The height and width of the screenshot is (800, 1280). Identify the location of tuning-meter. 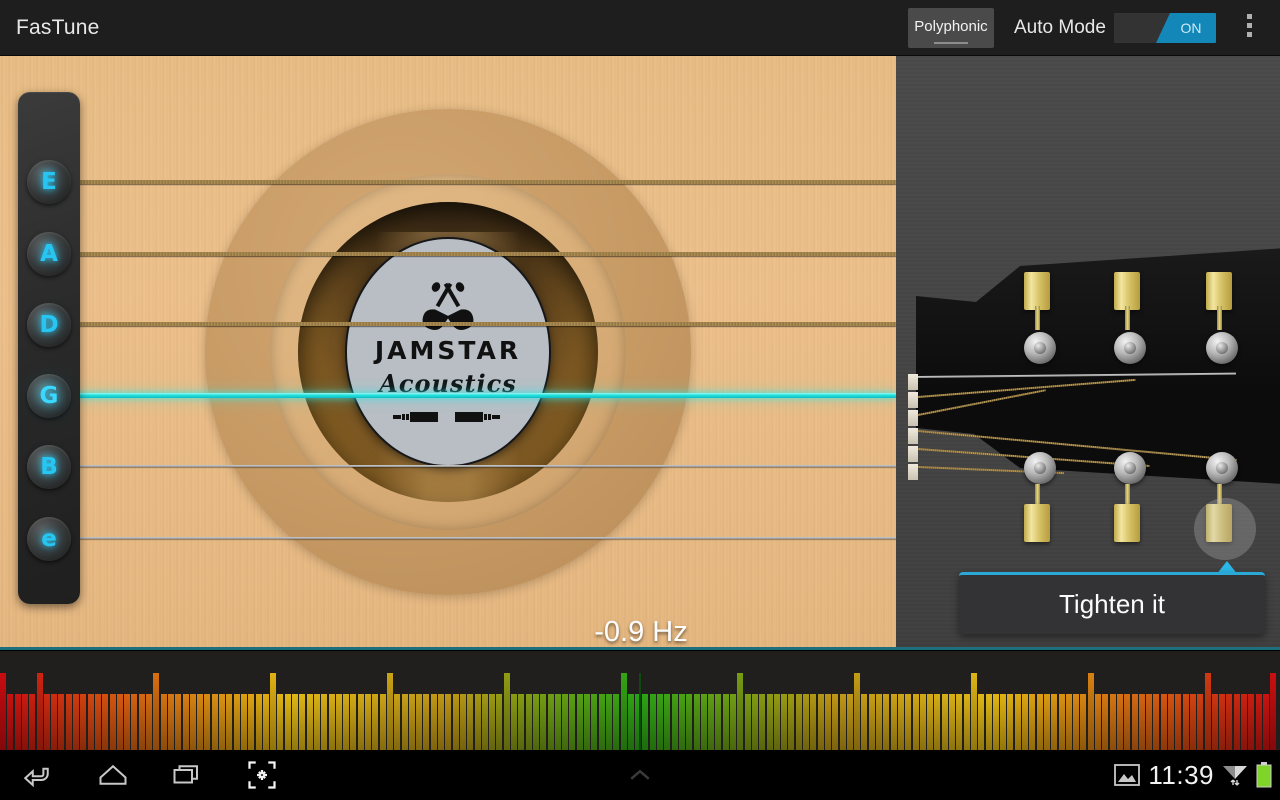
(640, 700).